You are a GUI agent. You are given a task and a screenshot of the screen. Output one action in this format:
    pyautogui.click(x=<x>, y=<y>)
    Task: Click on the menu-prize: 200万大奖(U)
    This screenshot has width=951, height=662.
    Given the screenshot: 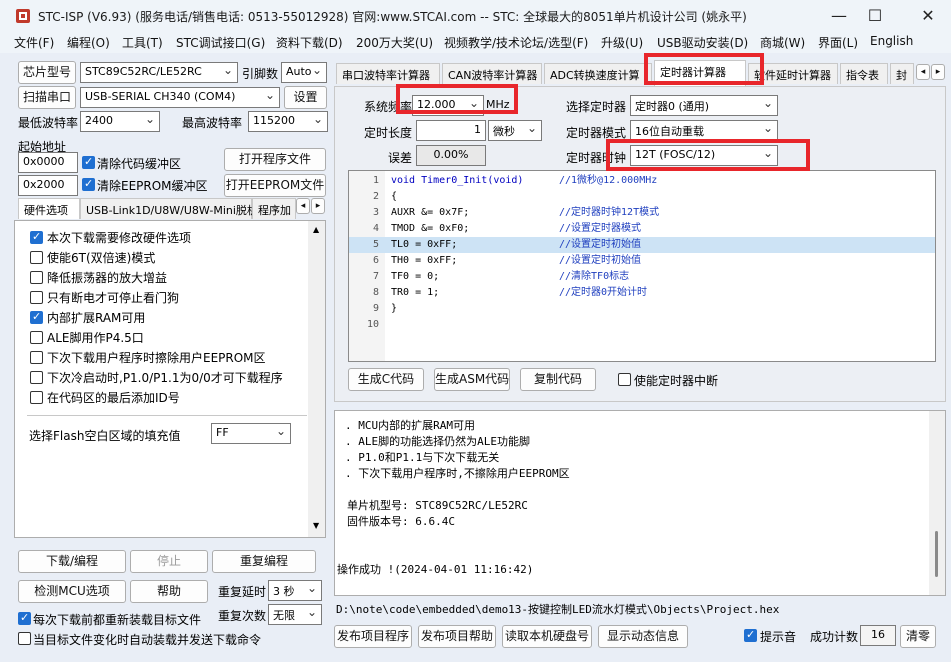 What is the action you would take?
    pyautogui.click(x=394, y=42)
    